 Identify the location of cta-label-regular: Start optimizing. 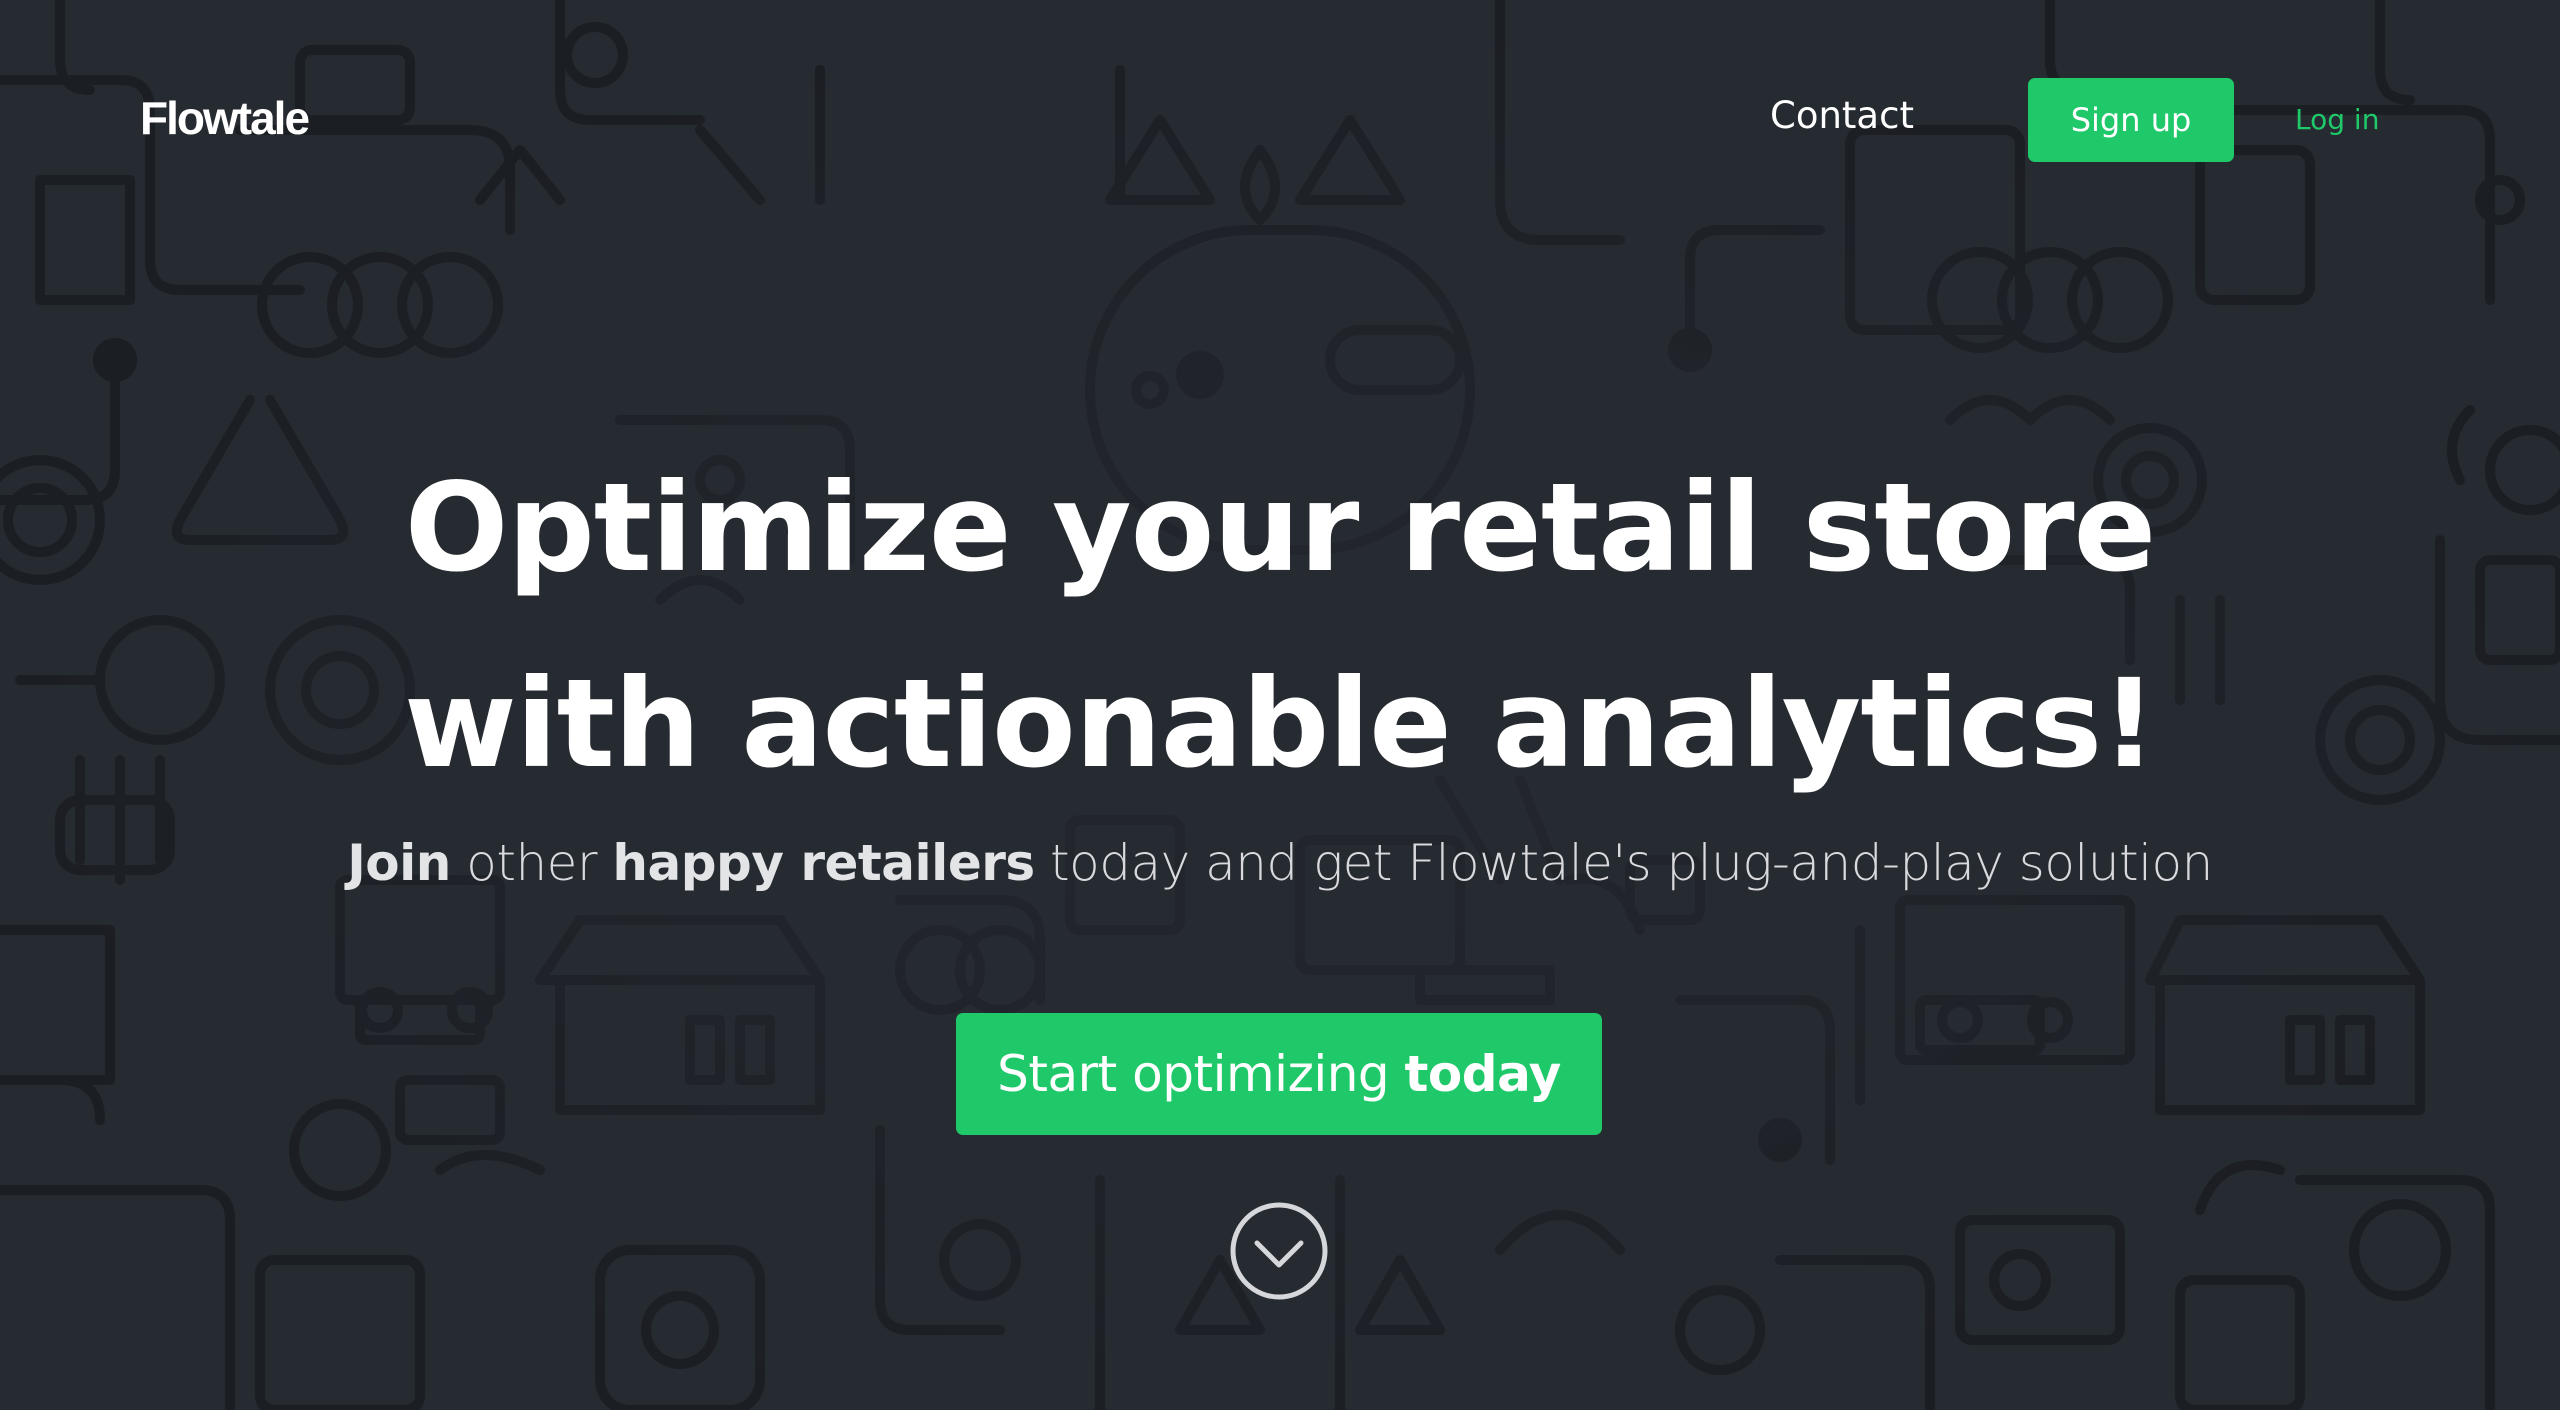
(1201, 1074).